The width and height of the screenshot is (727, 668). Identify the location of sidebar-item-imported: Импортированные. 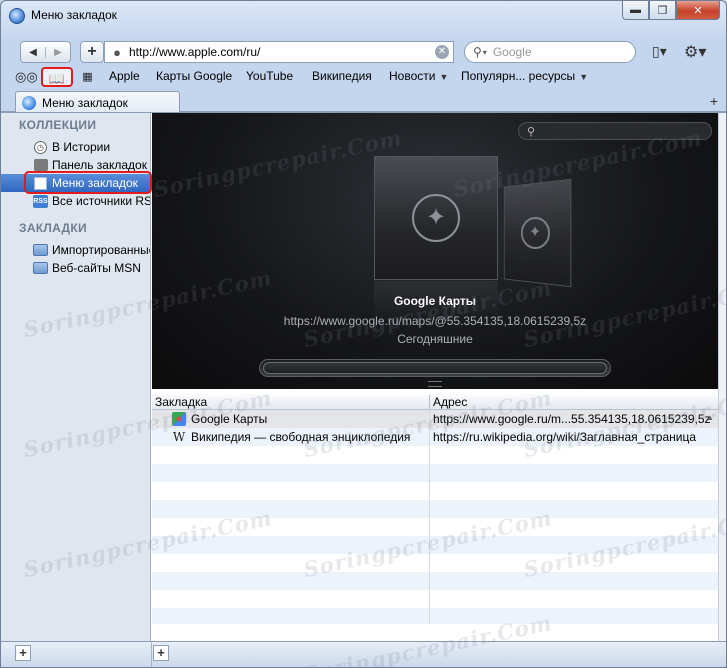
(75, 250).